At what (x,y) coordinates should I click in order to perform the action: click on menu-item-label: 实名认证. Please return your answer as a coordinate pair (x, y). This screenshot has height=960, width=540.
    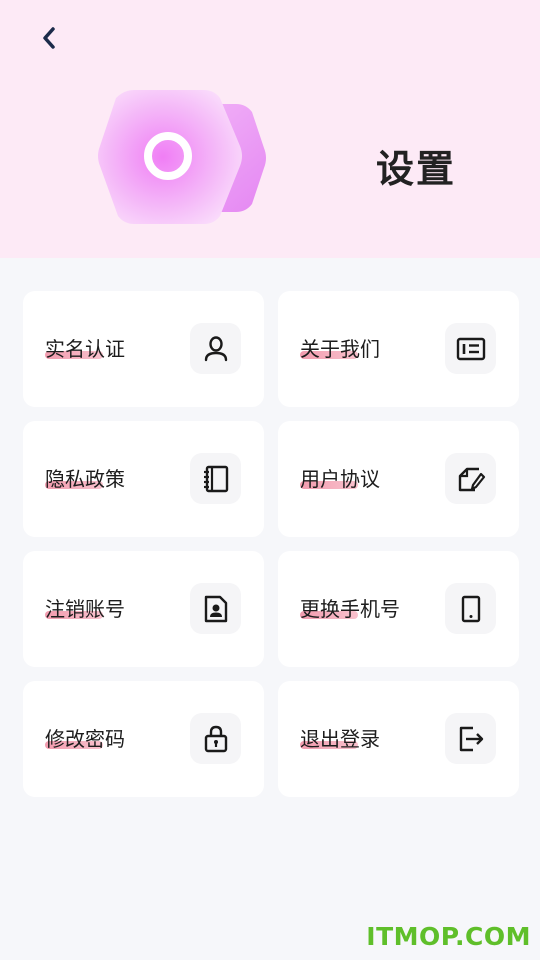
    Looking at the image, I should click on (85, 349).